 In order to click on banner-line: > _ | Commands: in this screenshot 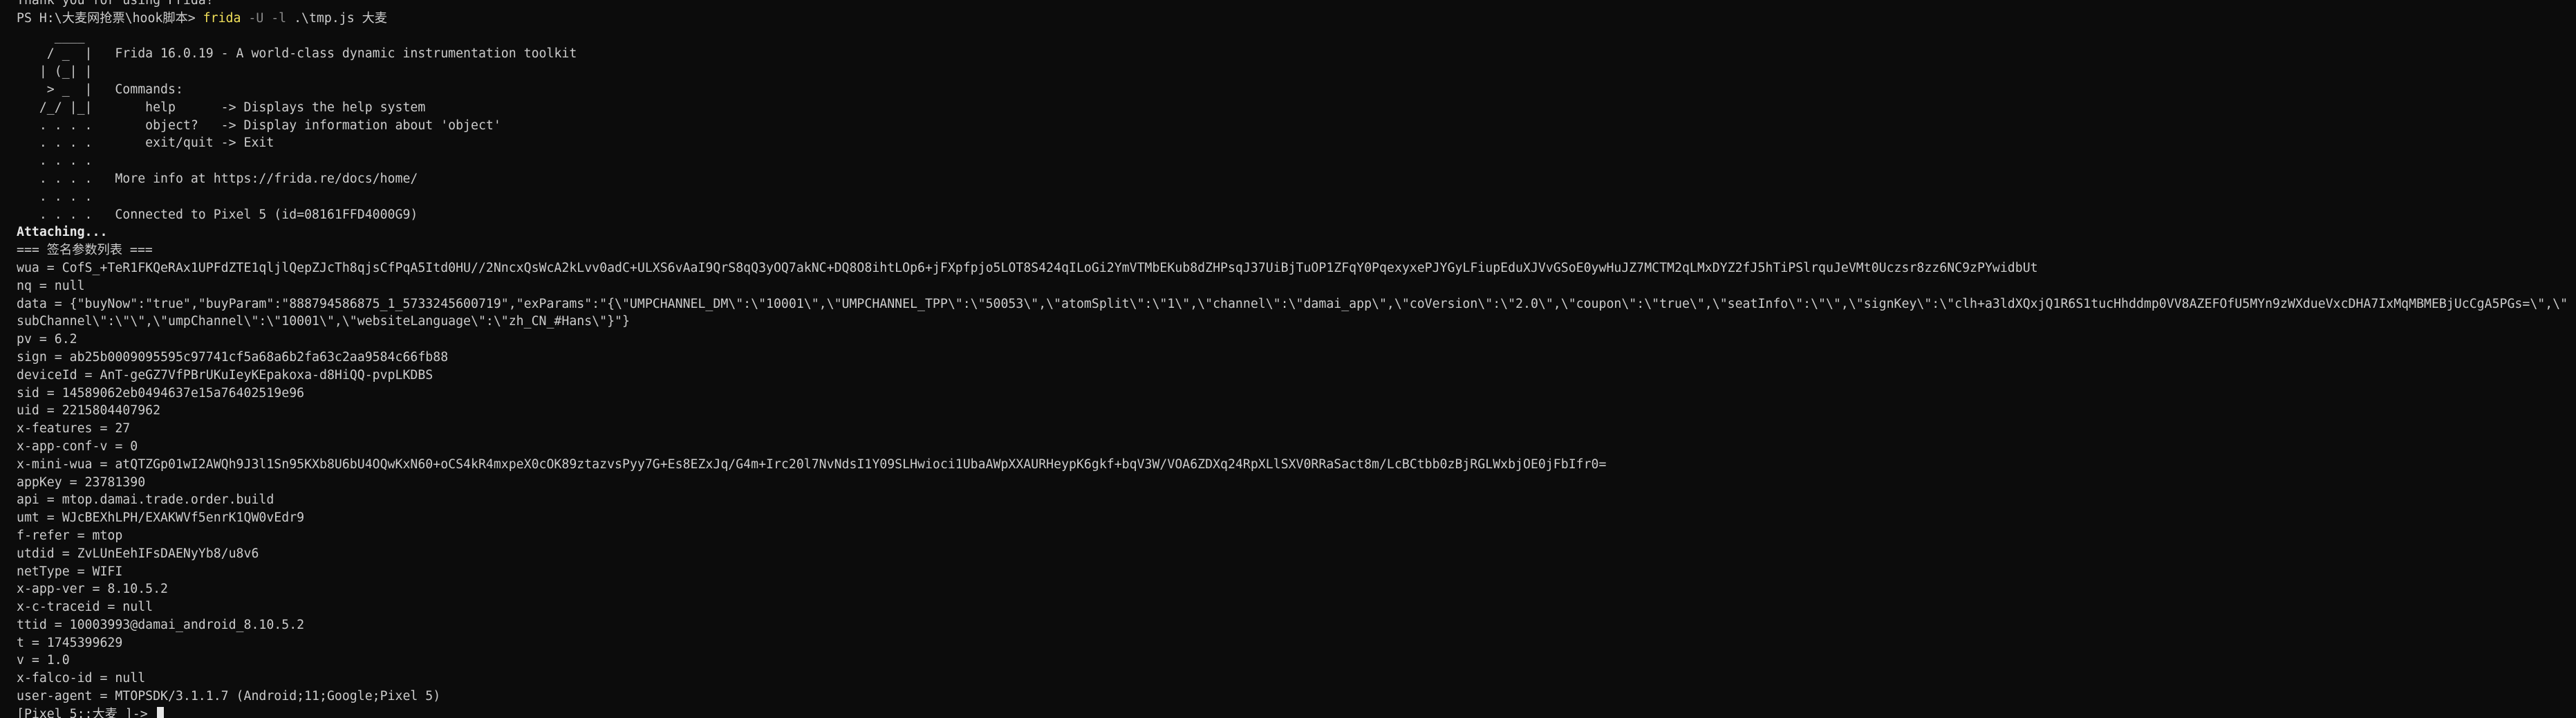, I will do `click(1296, 90)`.